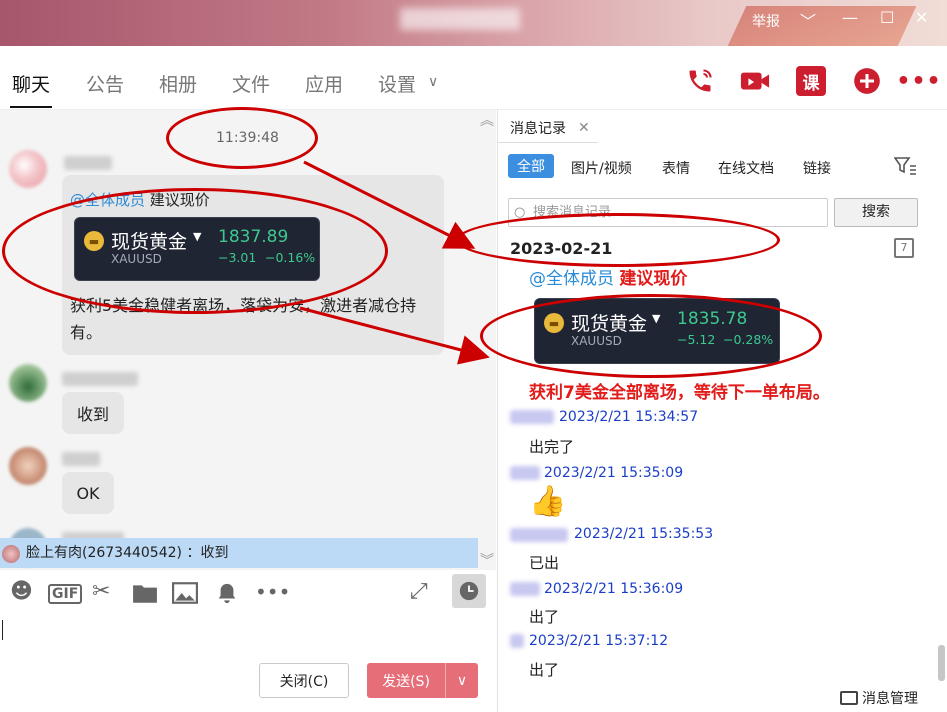 The width and height of the screenshot is (947, 712). I want to click on history-filters: 全部 图片/视频 表情 在线文档 链接, so click(722, 170).